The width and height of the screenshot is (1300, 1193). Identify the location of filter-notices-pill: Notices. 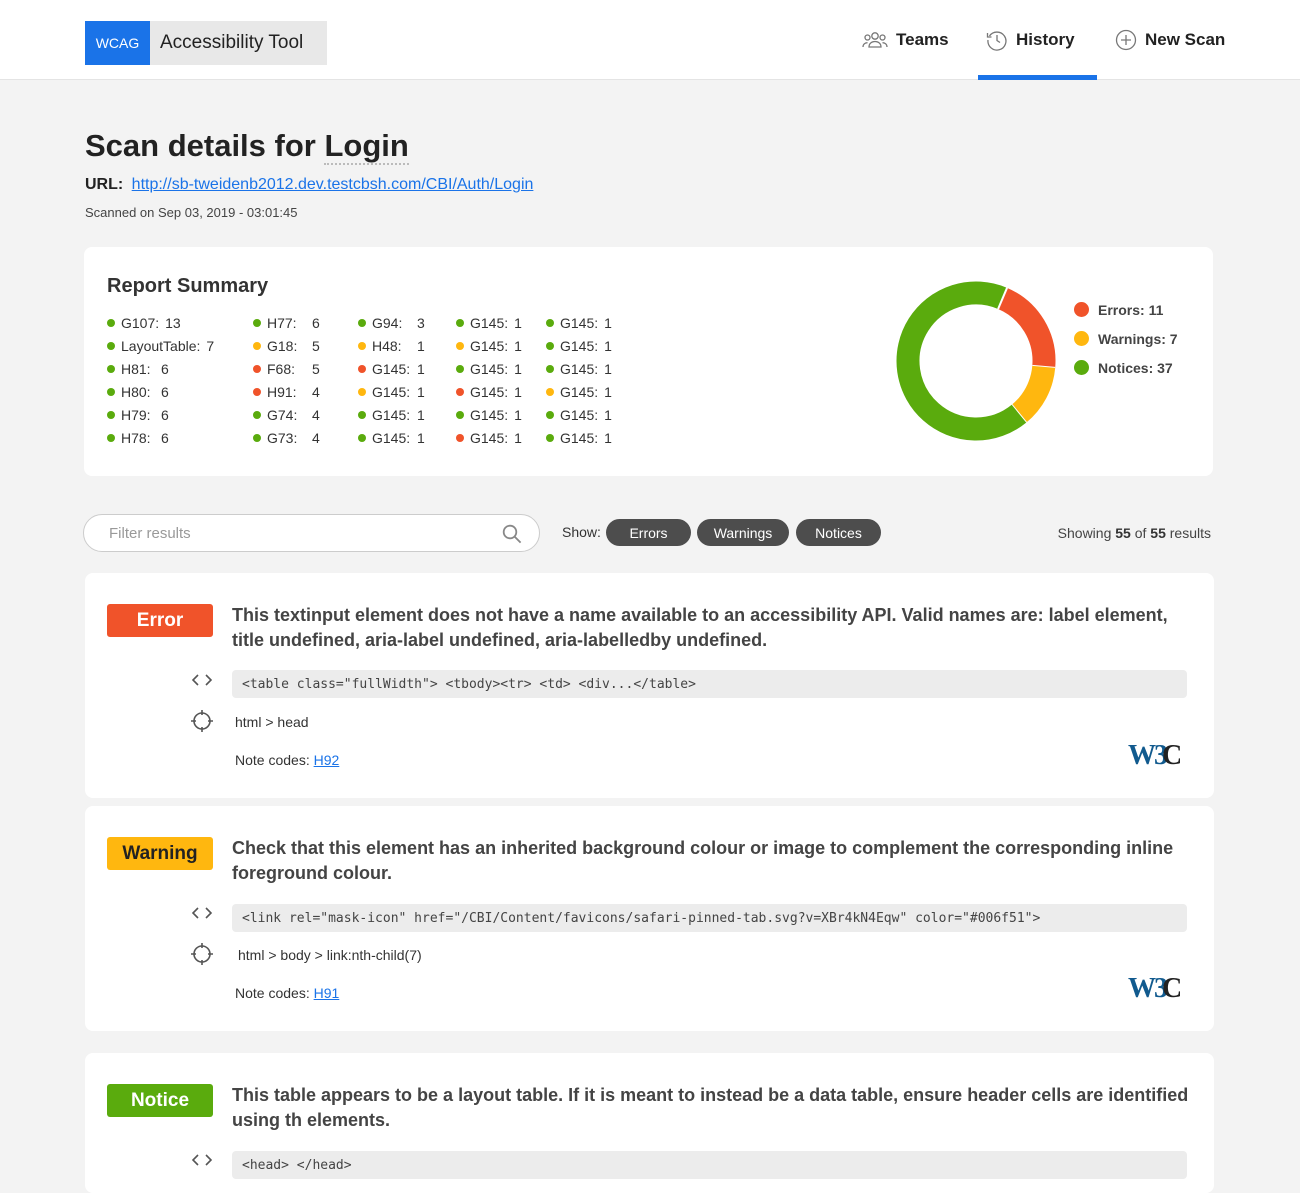
(838, 532).